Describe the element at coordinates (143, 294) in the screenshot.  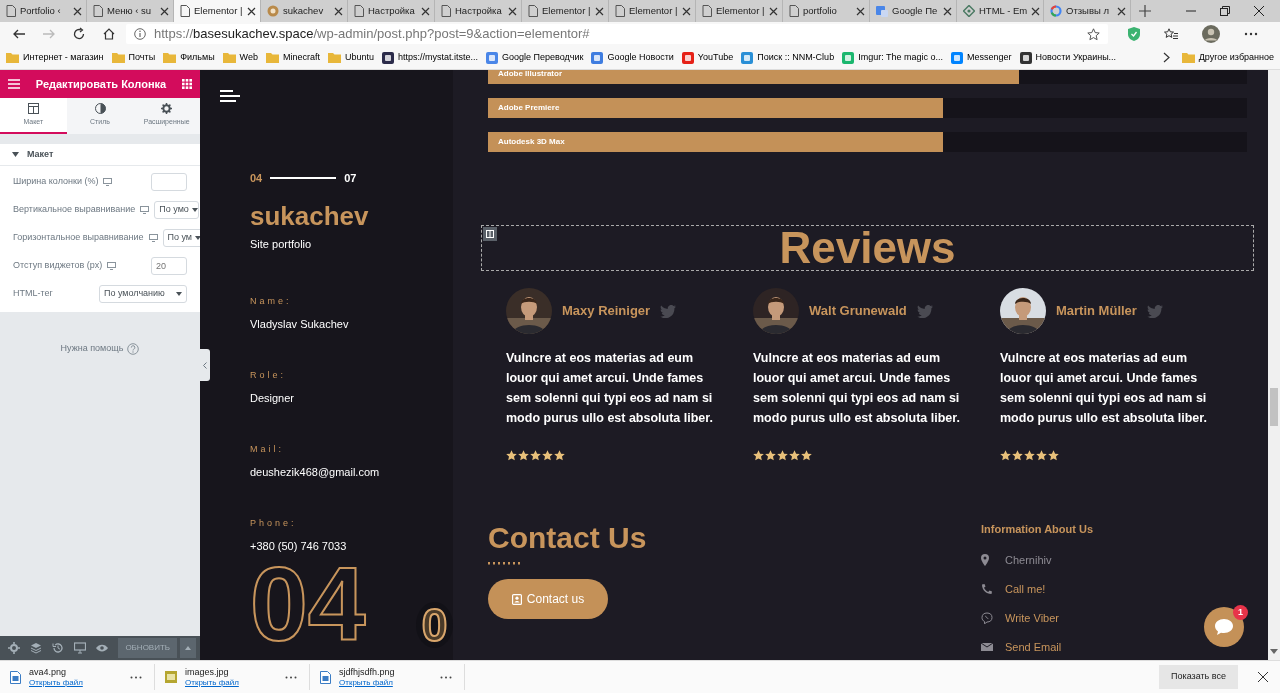
I see `select-field: По умолчанию` at that location.